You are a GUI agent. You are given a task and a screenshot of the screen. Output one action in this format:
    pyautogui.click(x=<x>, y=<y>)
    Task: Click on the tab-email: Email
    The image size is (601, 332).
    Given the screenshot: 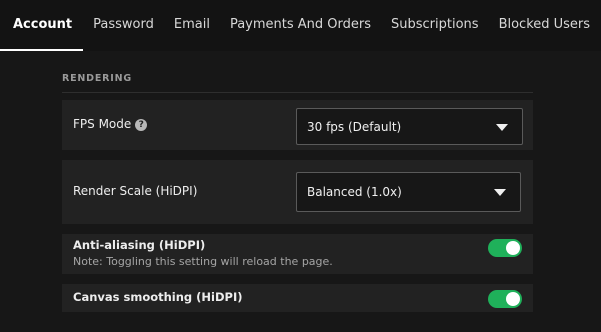 What is the action you would take?
    pyautogui.click(x=192, y=25)
    